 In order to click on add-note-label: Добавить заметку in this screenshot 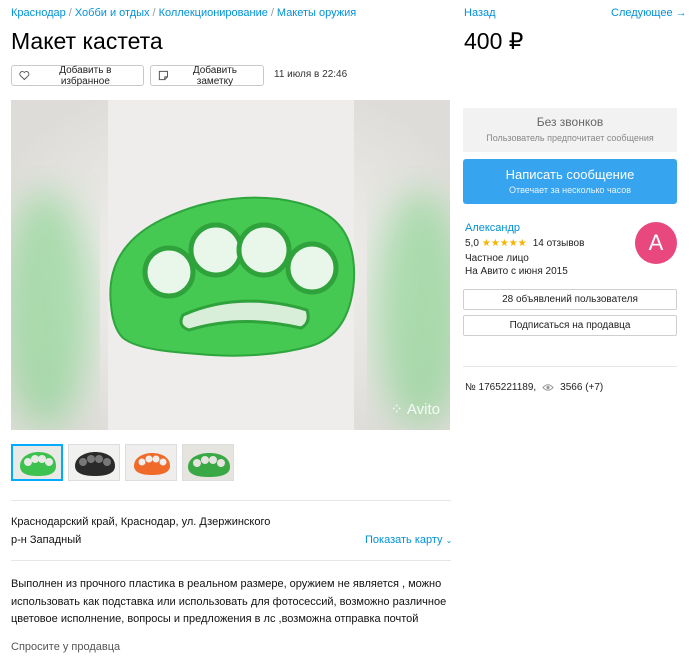, I will do `click(215, 75)`.